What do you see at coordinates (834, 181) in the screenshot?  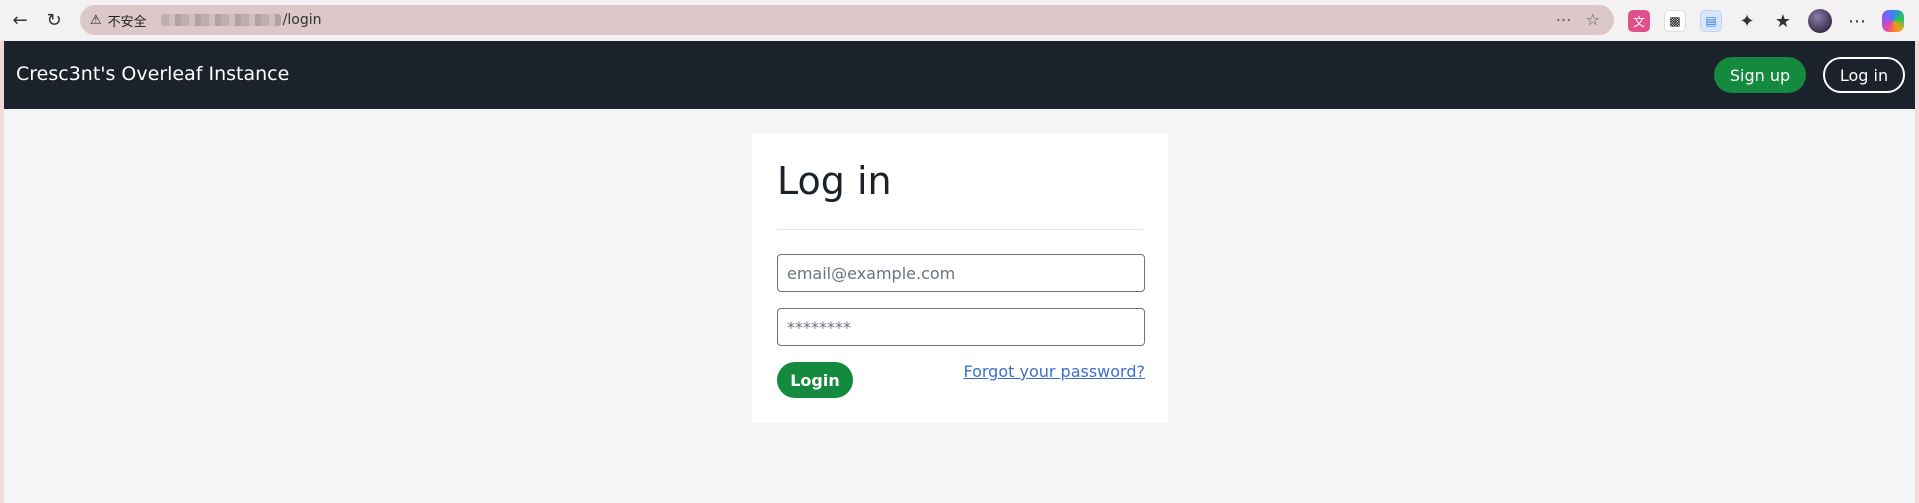 I see `login-title: Log in` at bounding box center [834, 181].